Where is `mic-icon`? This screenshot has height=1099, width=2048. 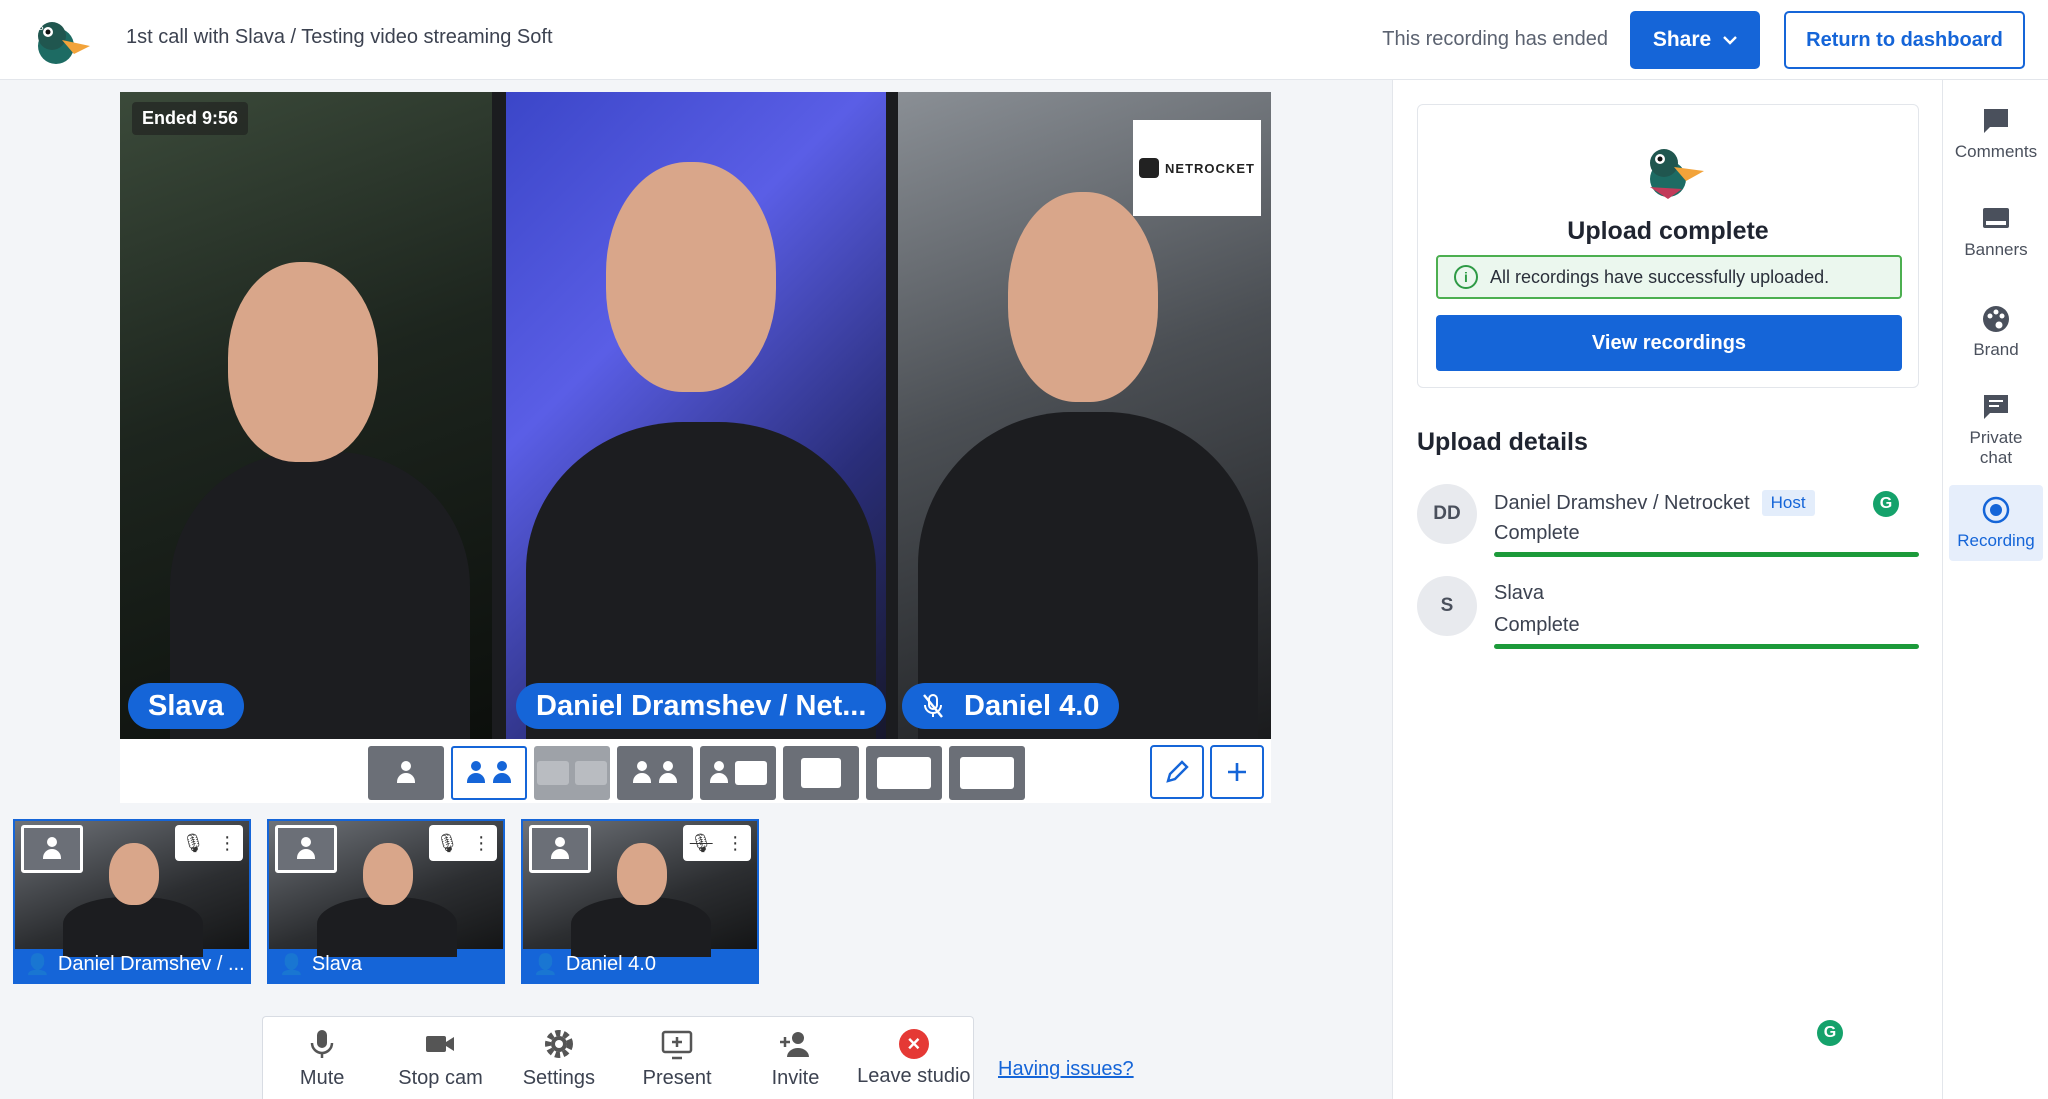 mic-icon is located at coordinates (322, 1043).